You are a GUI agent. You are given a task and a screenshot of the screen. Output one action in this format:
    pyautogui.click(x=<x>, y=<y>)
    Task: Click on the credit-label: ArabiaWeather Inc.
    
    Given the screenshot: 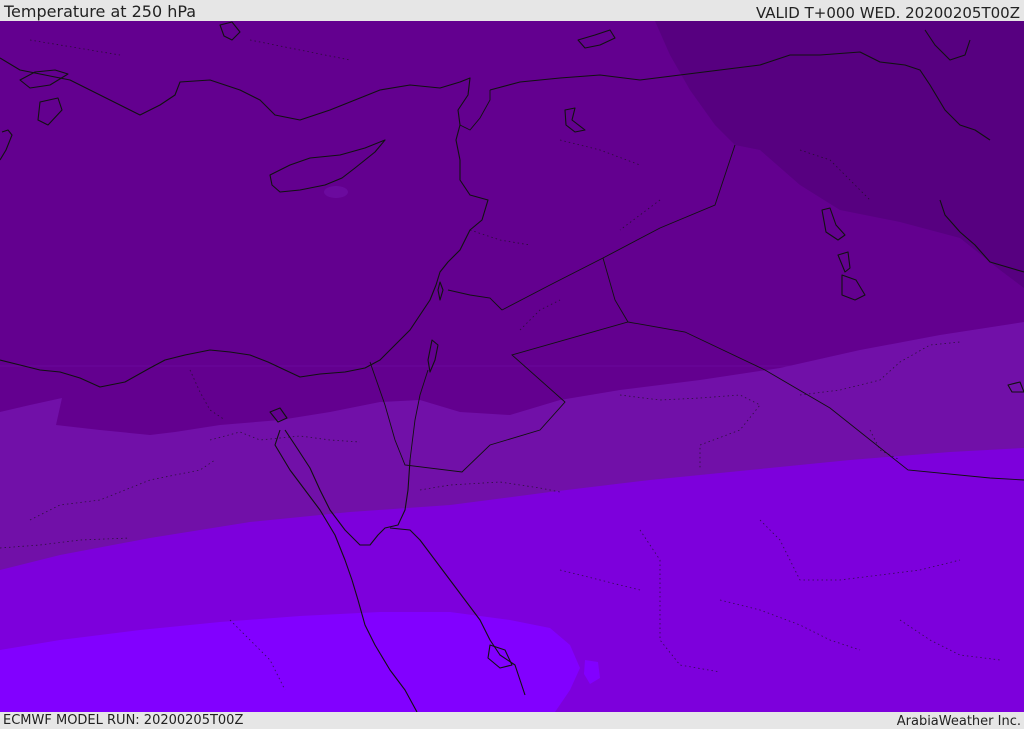 What is the action you would take?
    pyautogui.click(x=958, y=721)
    